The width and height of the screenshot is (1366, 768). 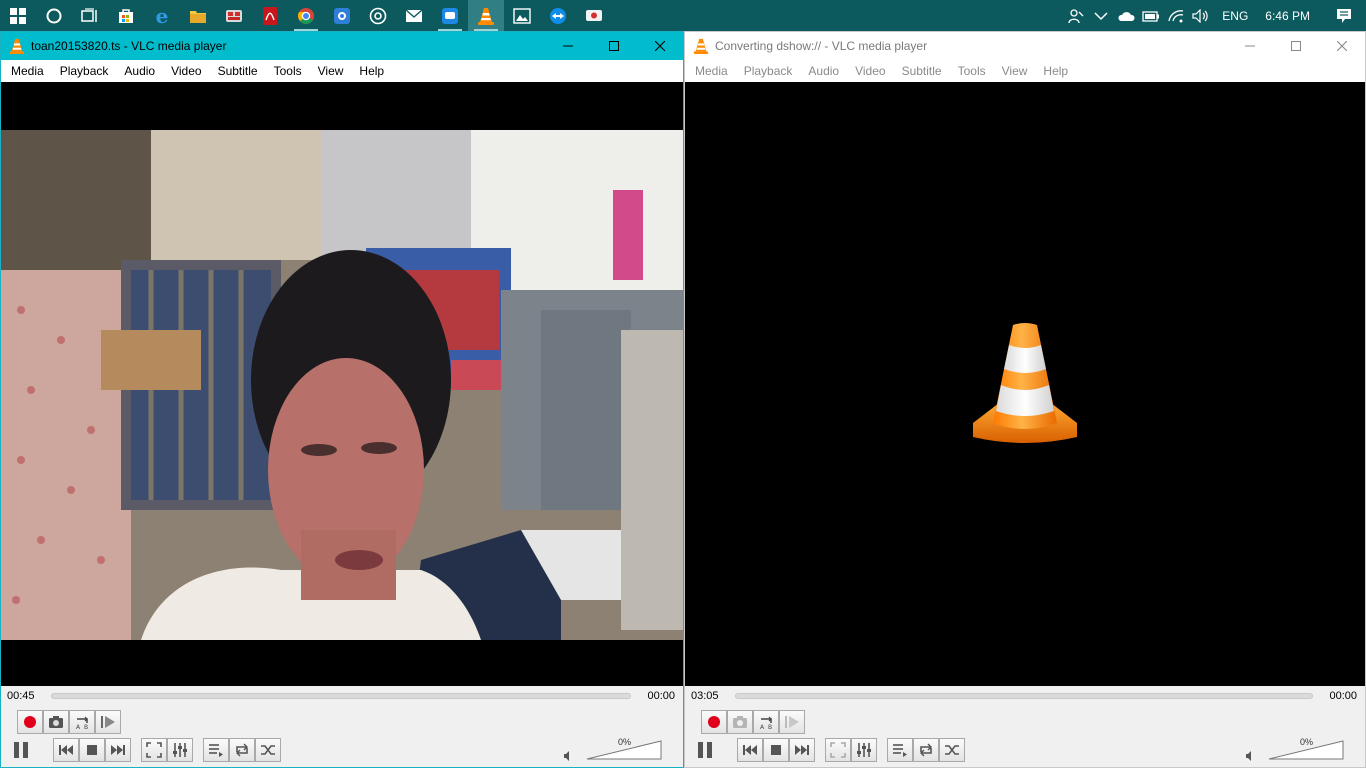 I want to click on elapsed-time: 03:05, so click(x=705, y=696).